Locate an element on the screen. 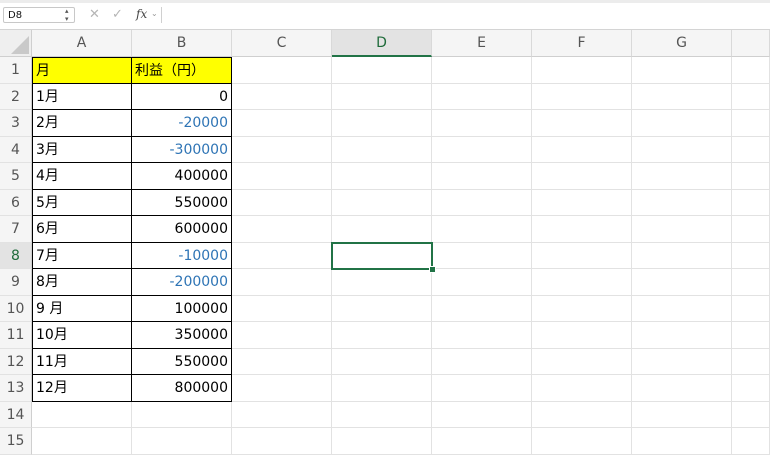  row-header-14: 14 is located at coordinates (16, 414).